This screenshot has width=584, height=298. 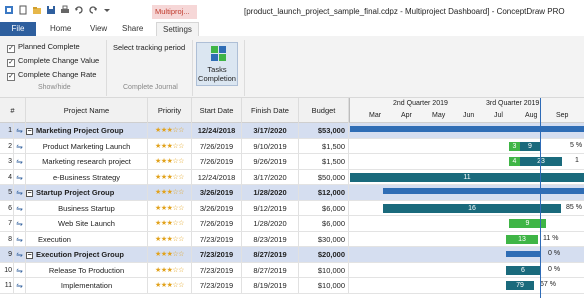 What do you see at coordinates (87, 110) in the screenshot?
I see `column-header-project-name: Project Name` at bounding box center [87, 110].